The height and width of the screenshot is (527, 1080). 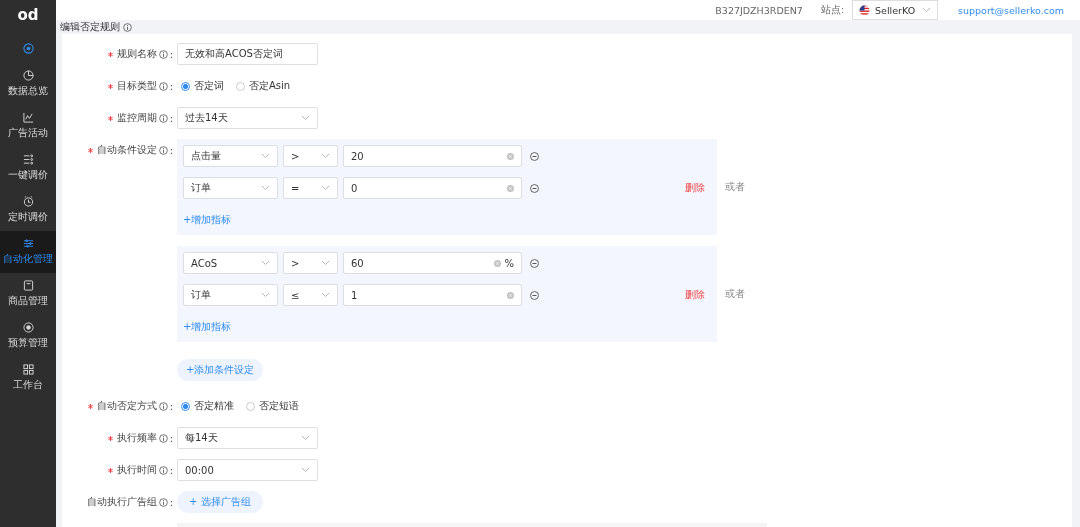 I want to click on unit-label: %, so click(x=509, y=263).